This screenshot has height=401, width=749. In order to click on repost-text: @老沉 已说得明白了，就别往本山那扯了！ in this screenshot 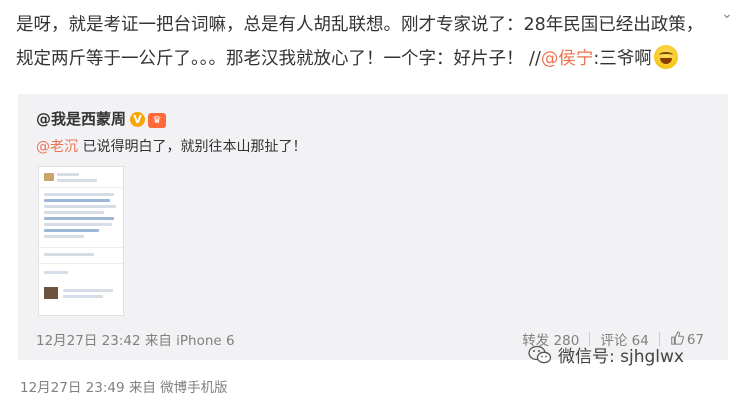, I will do `click(171, 146)`.